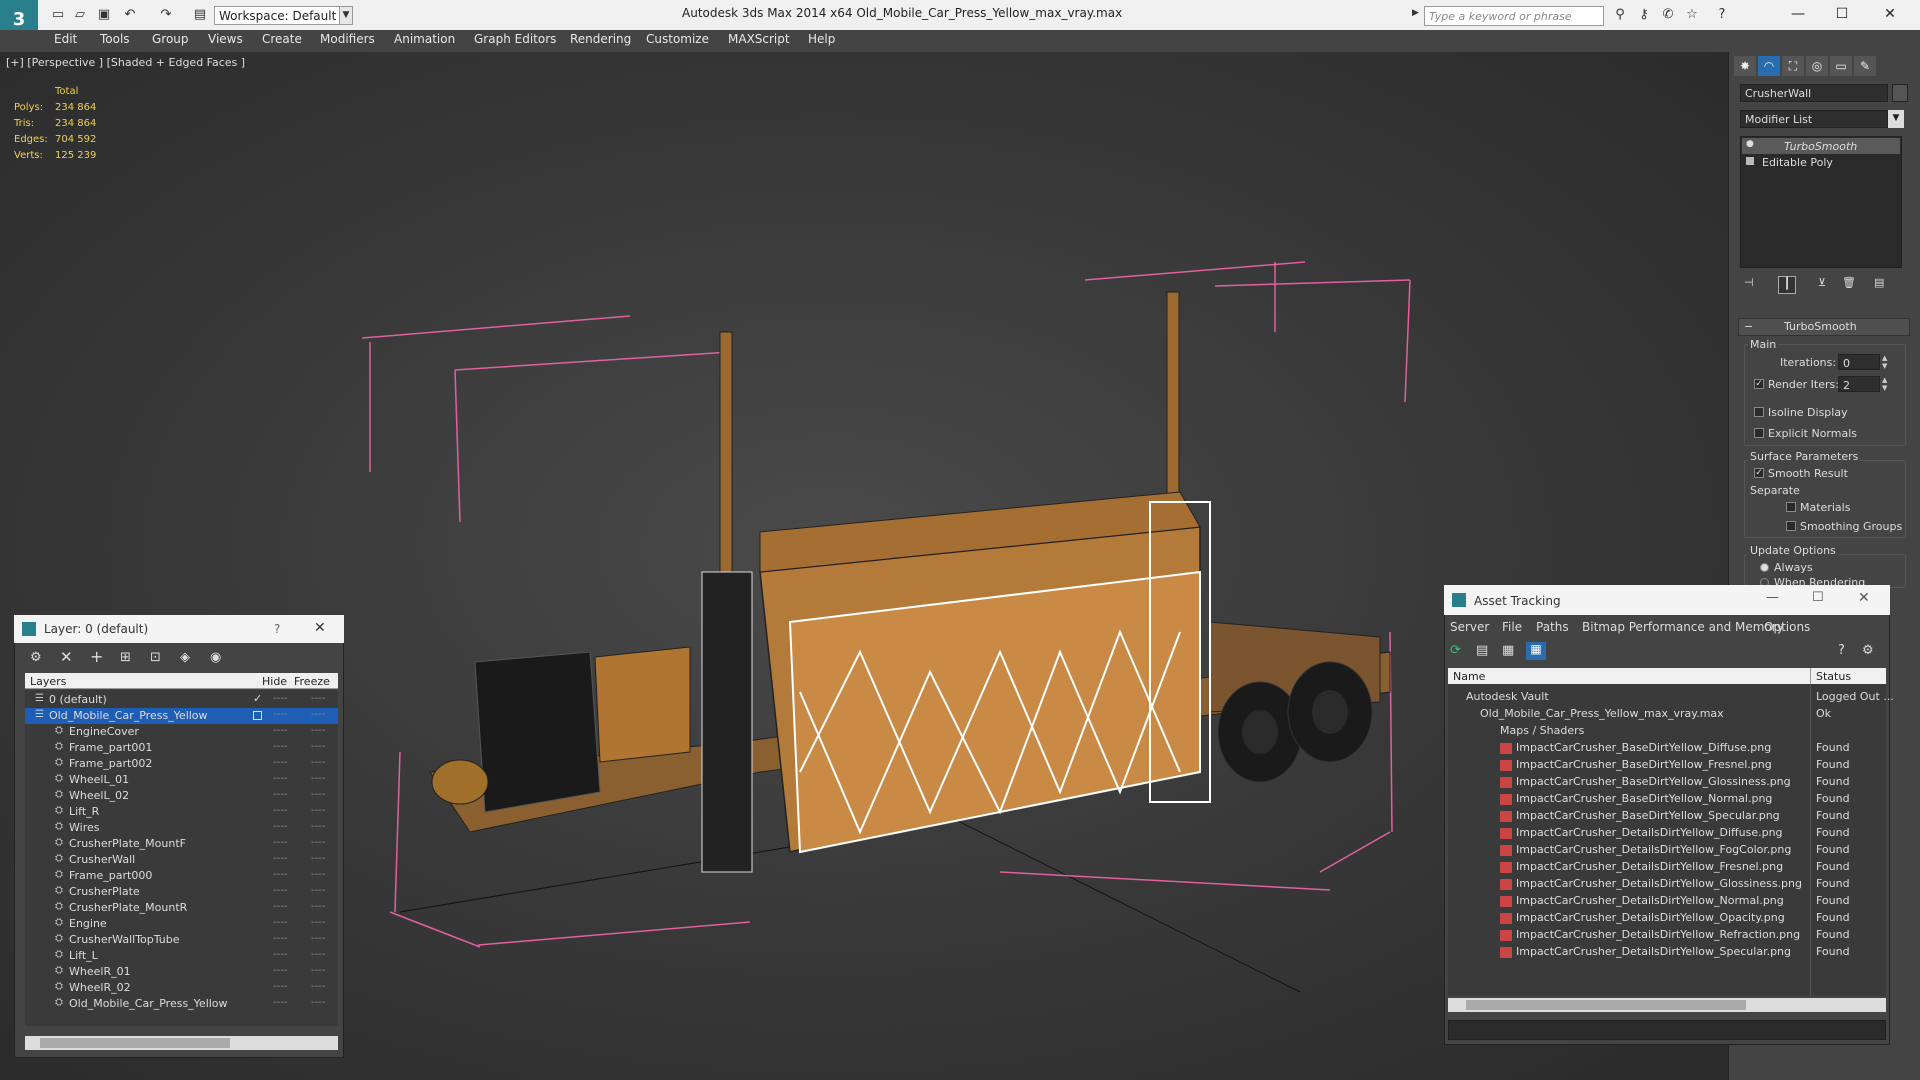  Describe the element at coordinates (1667, 732) in the screenshot. I see `asset-row-maps-folder: Maps / Shaders` at that location.